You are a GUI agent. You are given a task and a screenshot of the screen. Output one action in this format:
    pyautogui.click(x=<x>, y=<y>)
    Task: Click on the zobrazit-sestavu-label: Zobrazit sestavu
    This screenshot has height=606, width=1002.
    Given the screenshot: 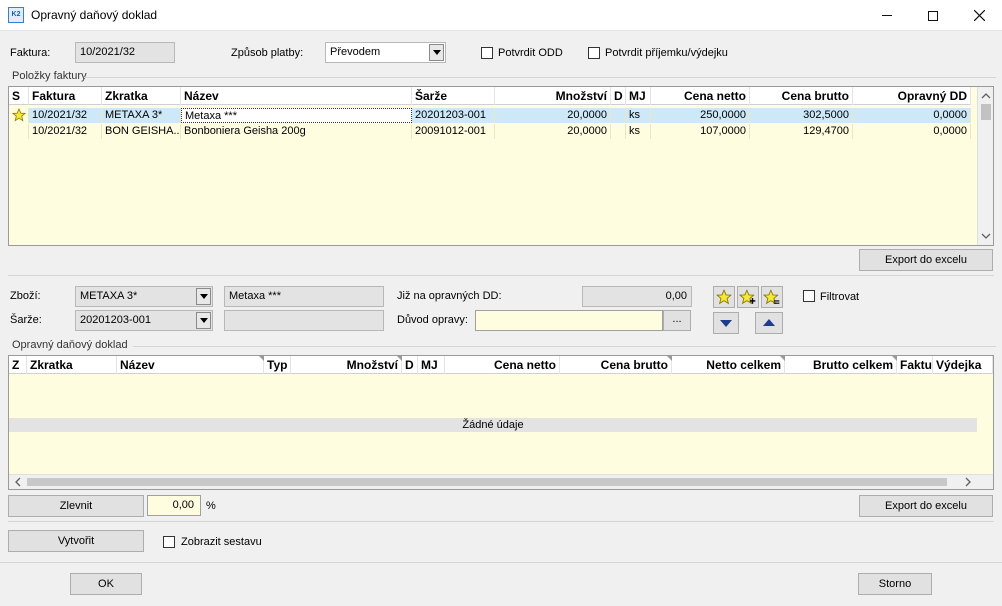 What is the action you would take?
    pyautogui.click(x=221, y=542)
    